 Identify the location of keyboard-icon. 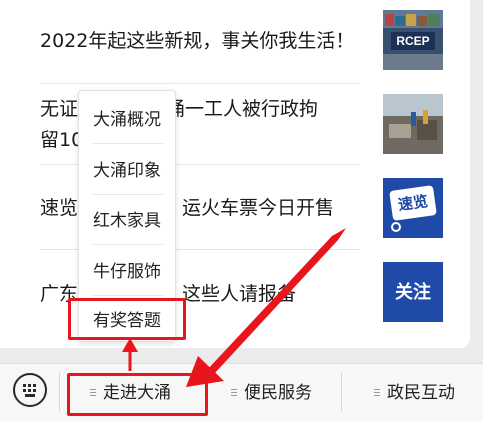
(30, 390).